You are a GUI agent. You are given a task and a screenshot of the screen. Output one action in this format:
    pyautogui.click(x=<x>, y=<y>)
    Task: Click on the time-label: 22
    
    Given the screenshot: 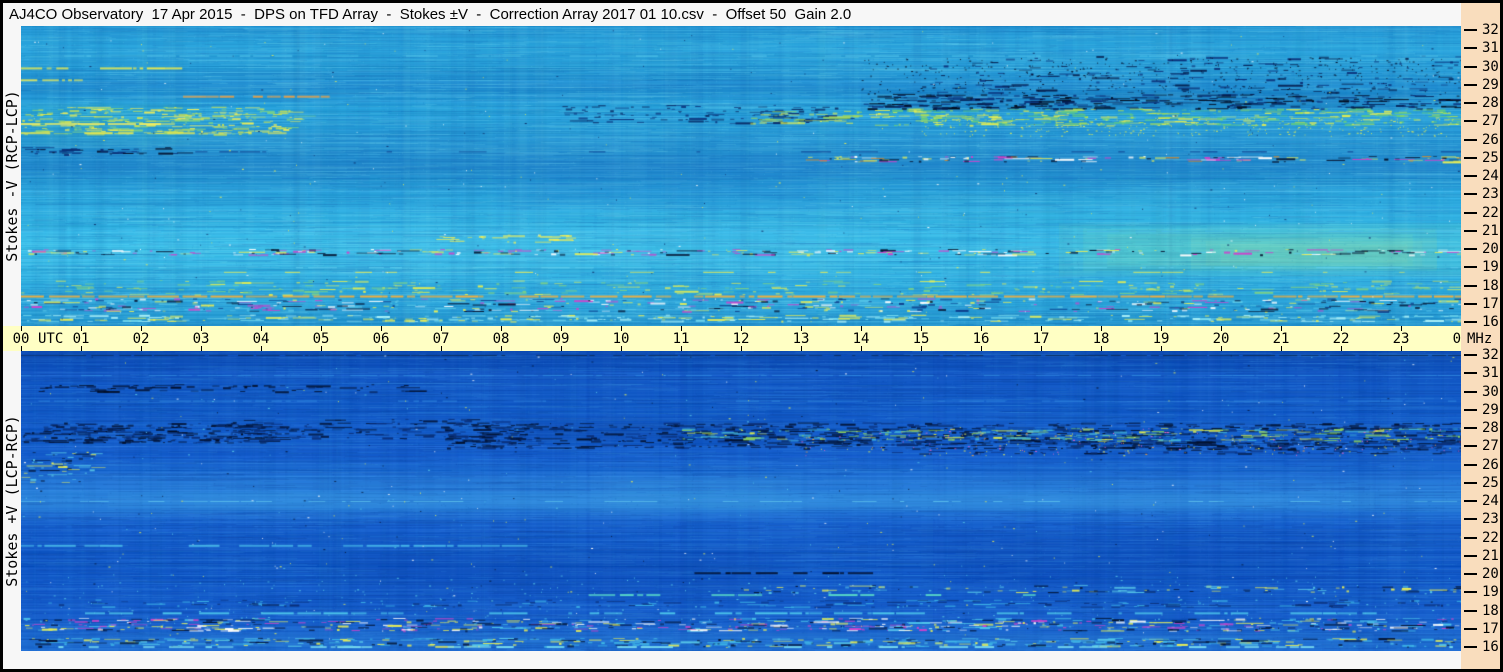 What is the action you would take?
    pyautogui.click(x=1341, y=339)
    